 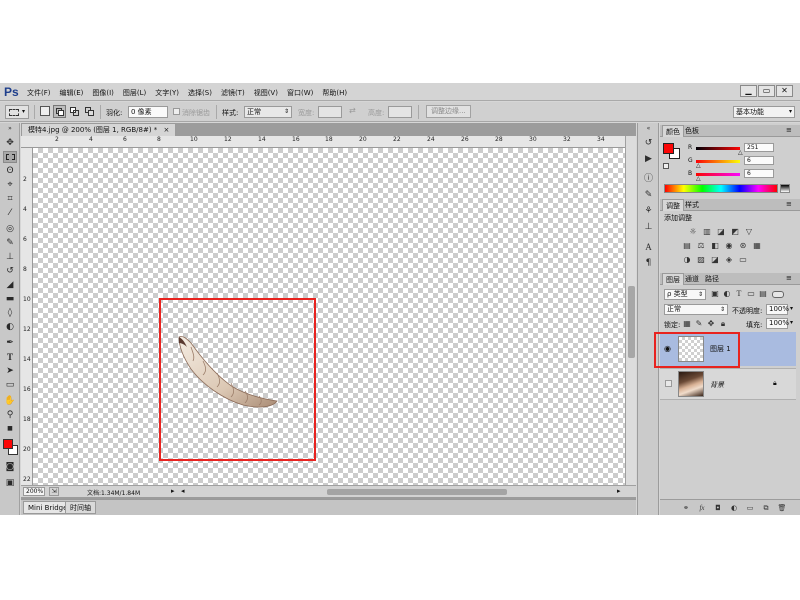 What do you see at coordinates (702, 508) in the screenshot?
I see `layer-style-icon: fx` at bounding box center [702, 508].